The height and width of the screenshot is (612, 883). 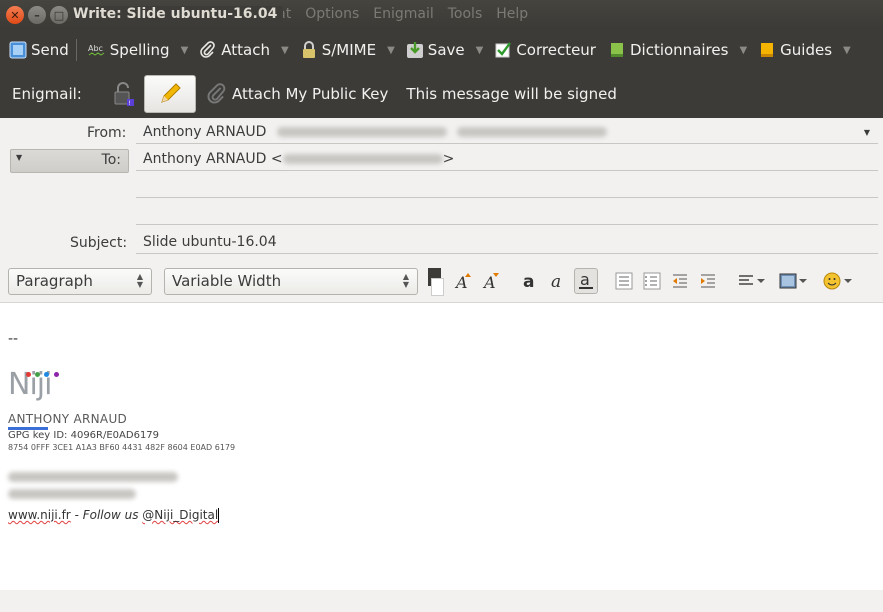 What do you see at coordinates (507, 160) in the screenshot?
I see `to-field: Anthony ARNAUD < >` at bounding box center [507, 160].